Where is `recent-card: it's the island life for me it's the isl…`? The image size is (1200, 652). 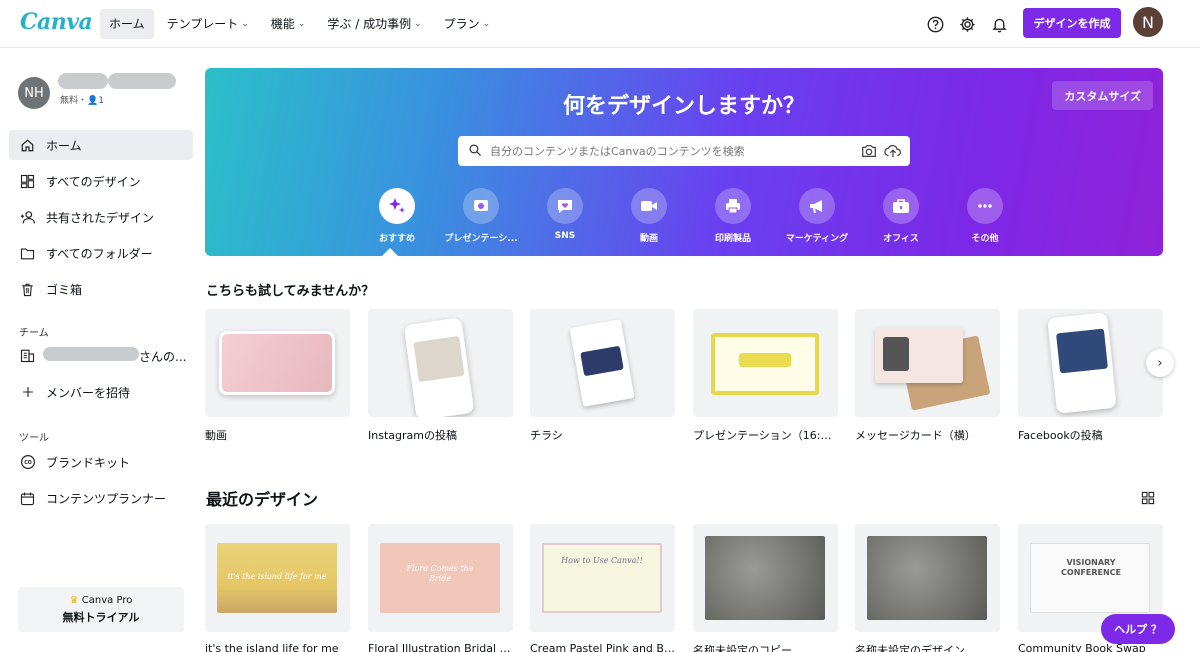
recent-card: it's the island life for me it's the isl… is located at coordinates (277, 588).